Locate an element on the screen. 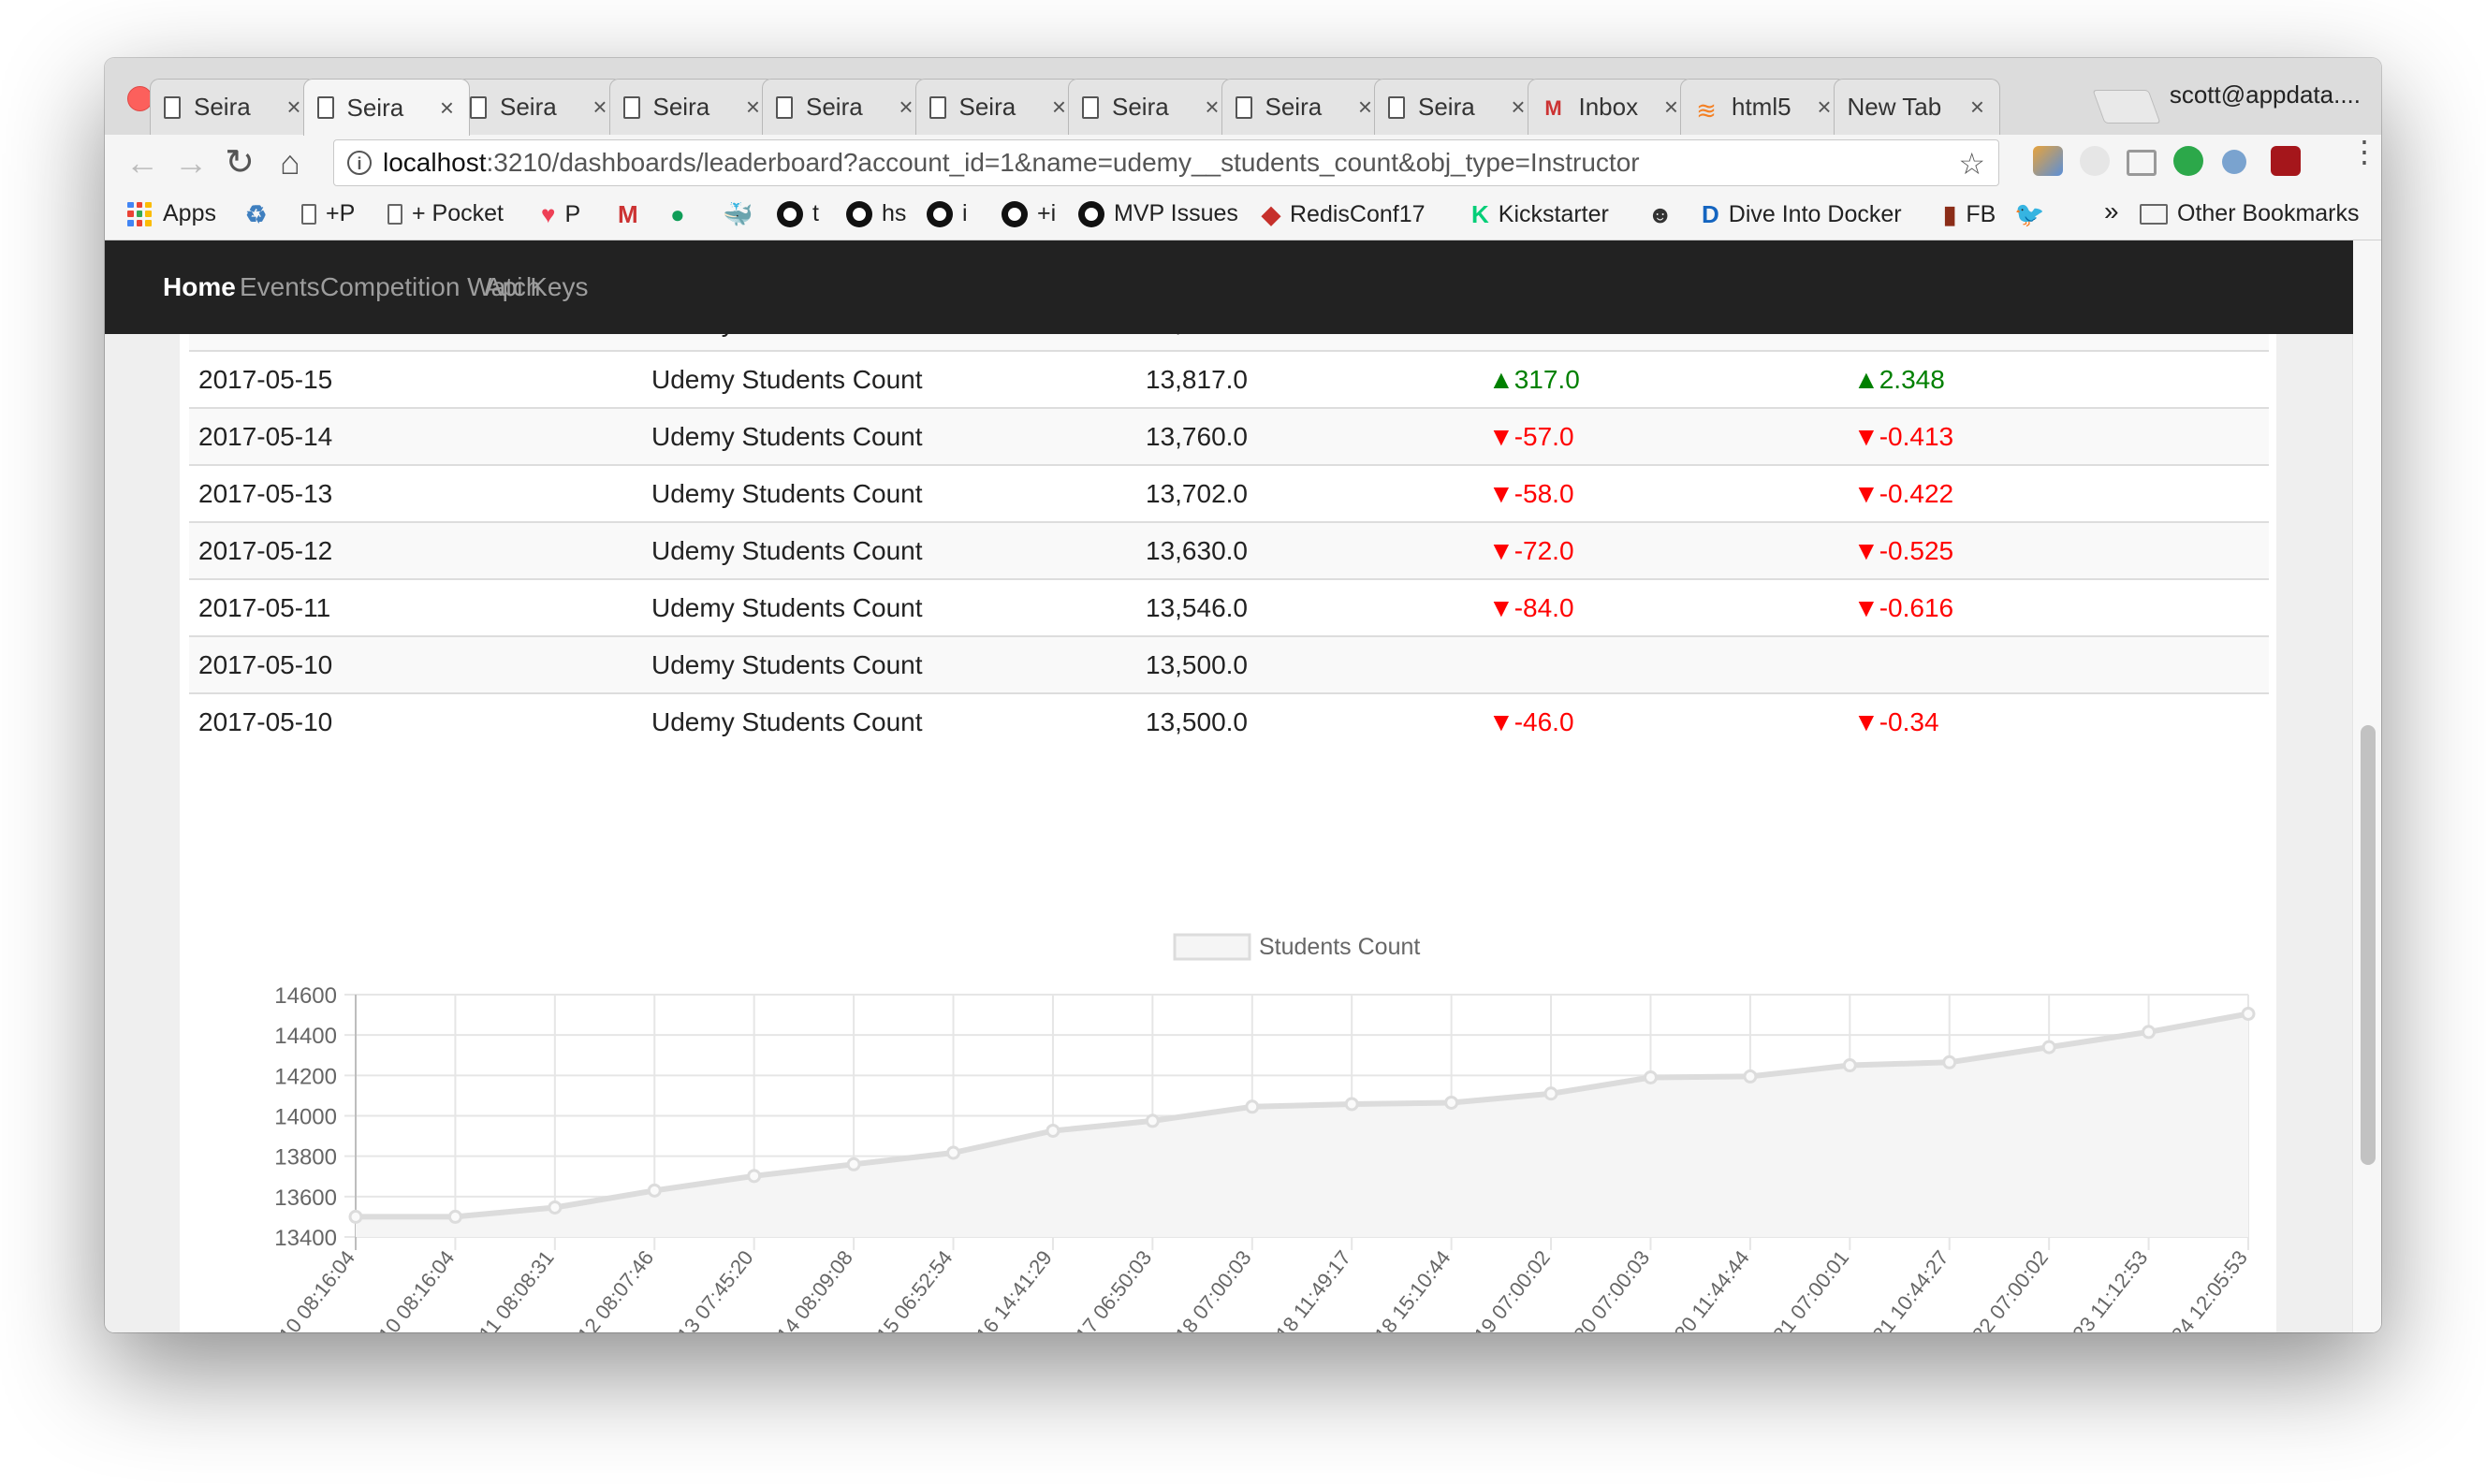 This screenshot has width=2486, height=1484. bookmark-item: ♻ is located at coordinates (261, 214).